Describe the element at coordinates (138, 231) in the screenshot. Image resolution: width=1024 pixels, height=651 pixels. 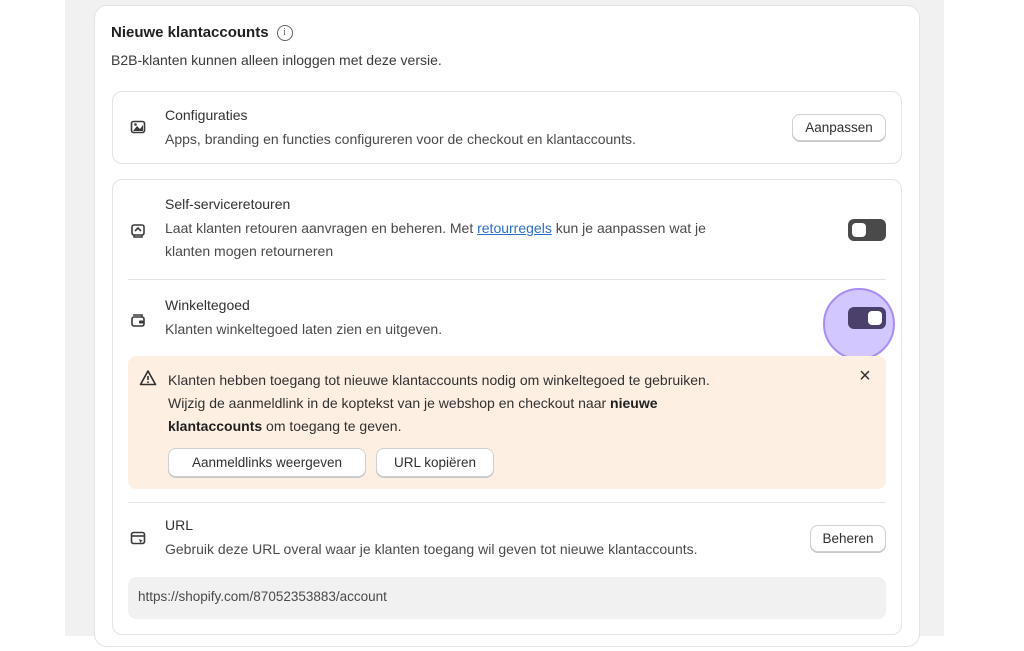
I see `return-icon` at that location.